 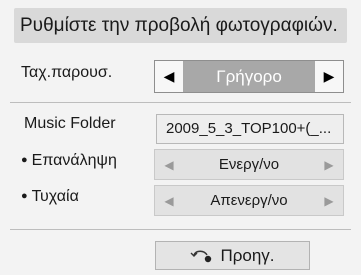 I want to click on slide-speed-left-arrow-icon: ◀, so click(x=169, y=76).